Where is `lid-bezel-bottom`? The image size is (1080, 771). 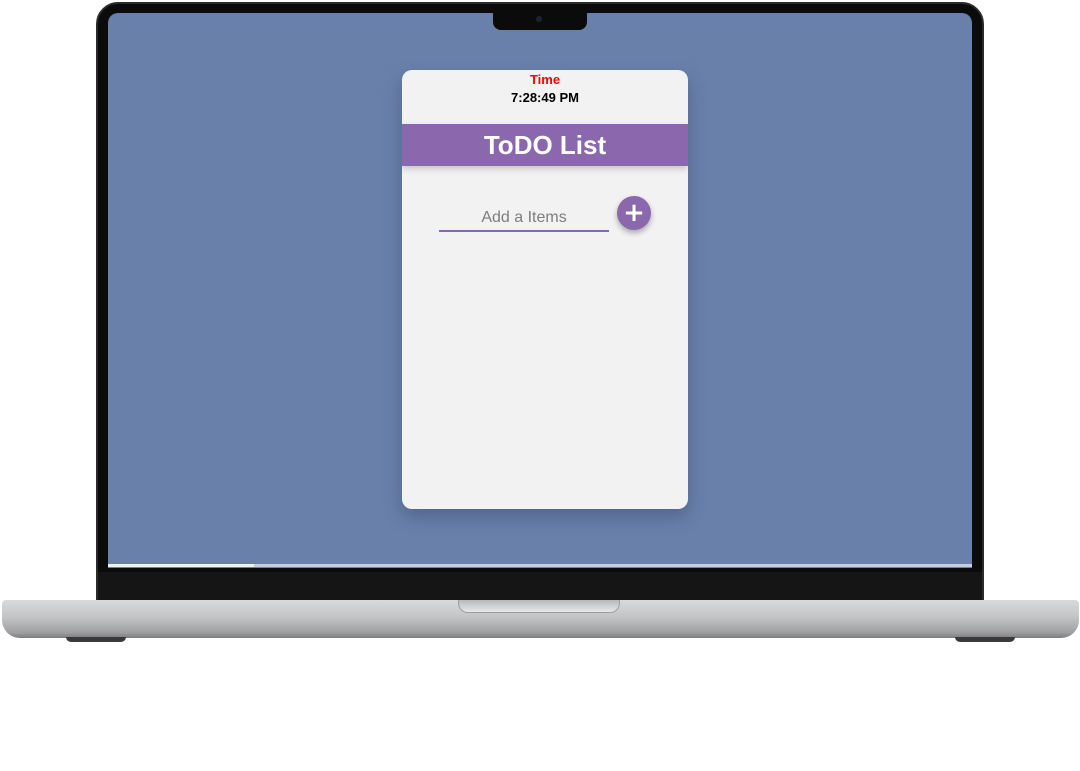 lid-bezel-bottom is located at coordinates (540, 586).